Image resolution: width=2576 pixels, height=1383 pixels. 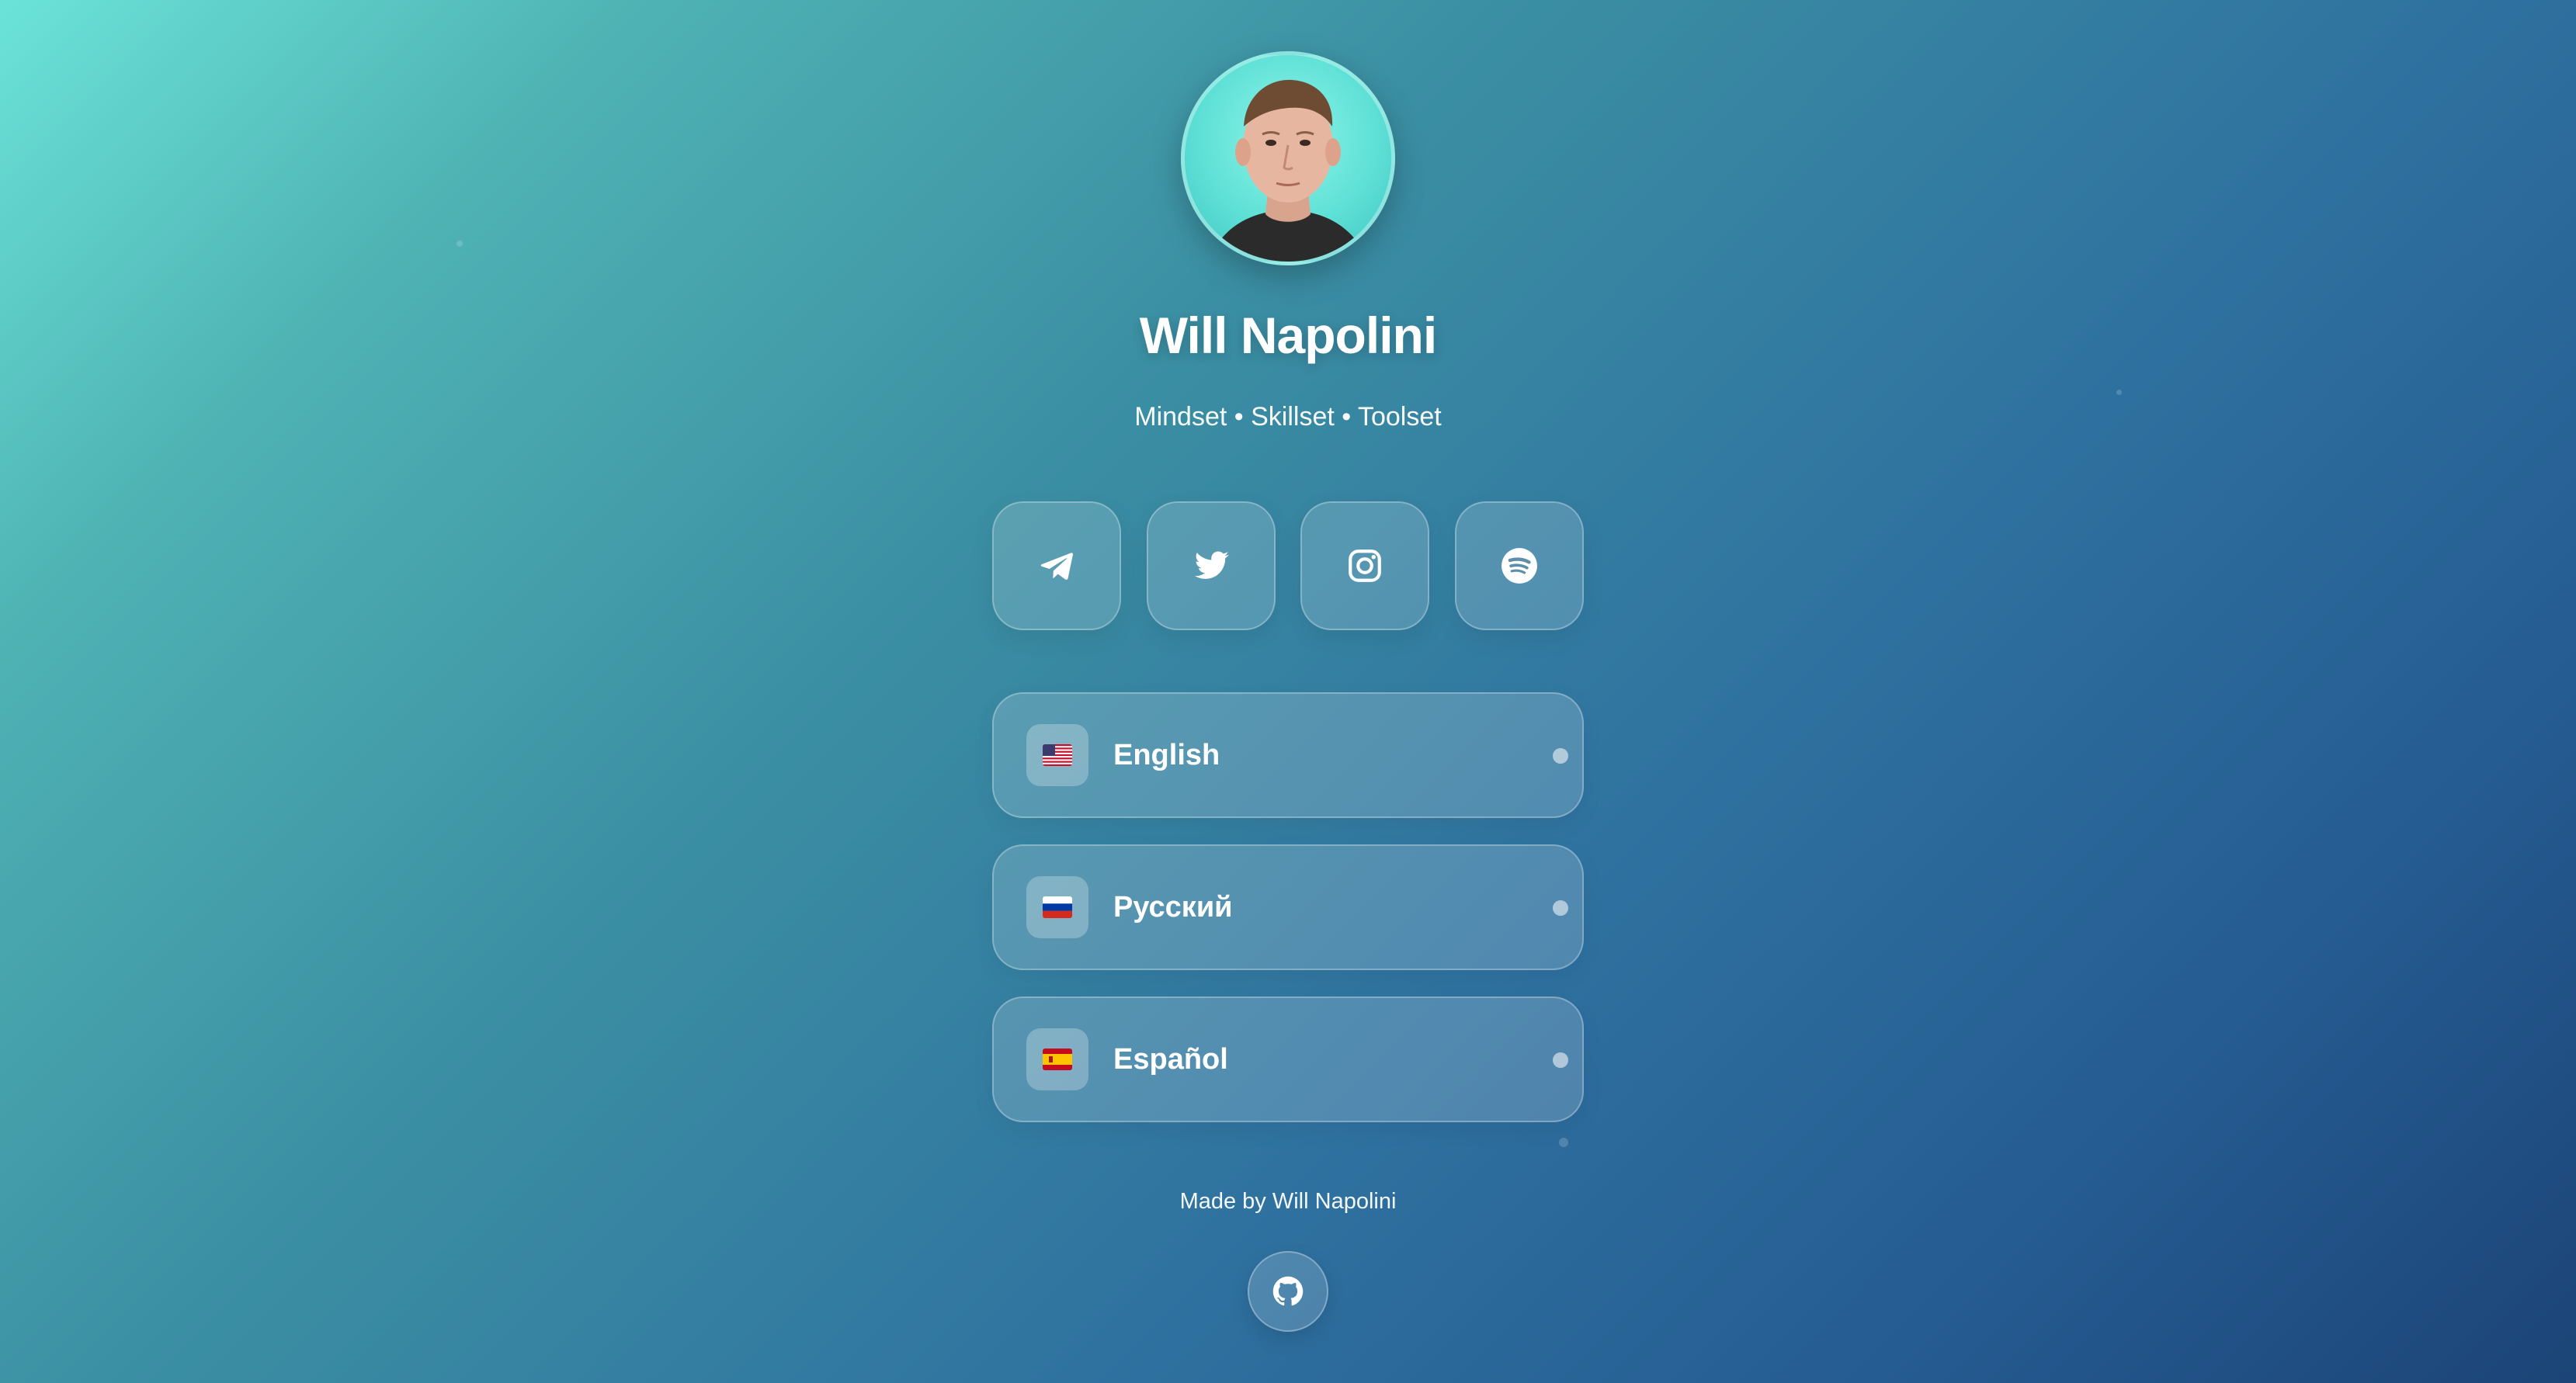 I want to click on spotify-icon, so click(x=1519, y=566).